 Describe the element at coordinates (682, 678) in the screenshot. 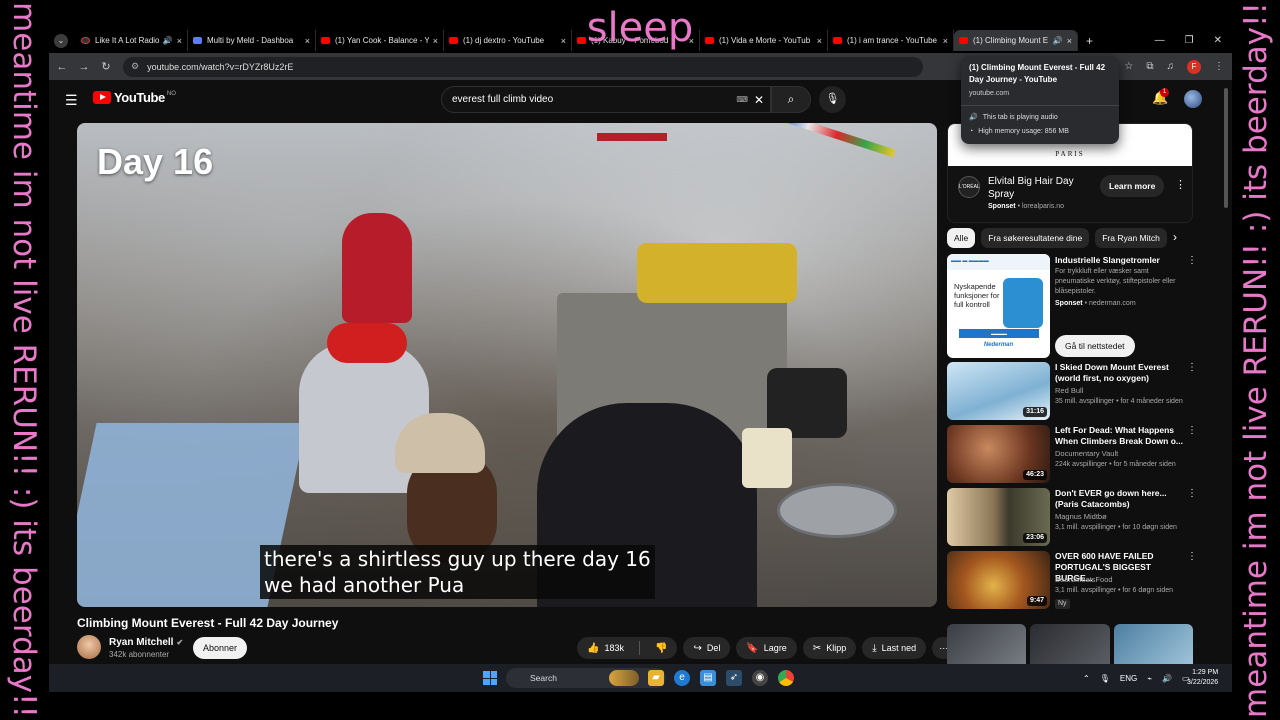

I see `edge-browser-icon: e` at that location.